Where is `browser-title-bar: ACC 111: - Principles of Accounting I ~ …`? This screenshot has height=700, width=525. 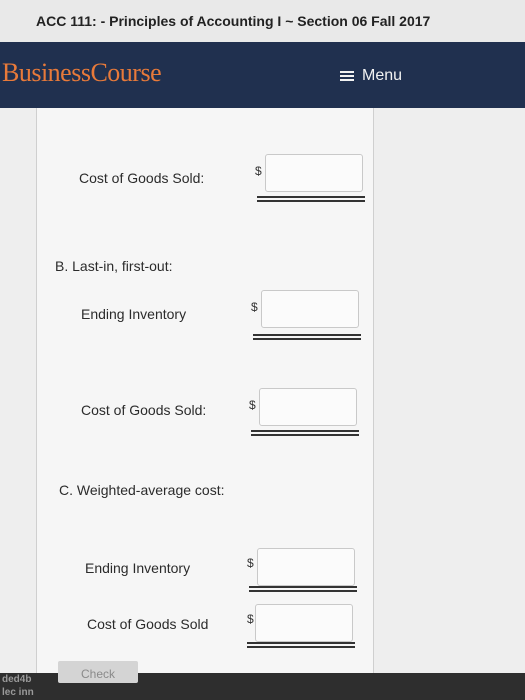 browser-title-bar: ACC 111: - Principles of Accounting I ~ … is located at coordinates (262, 21).